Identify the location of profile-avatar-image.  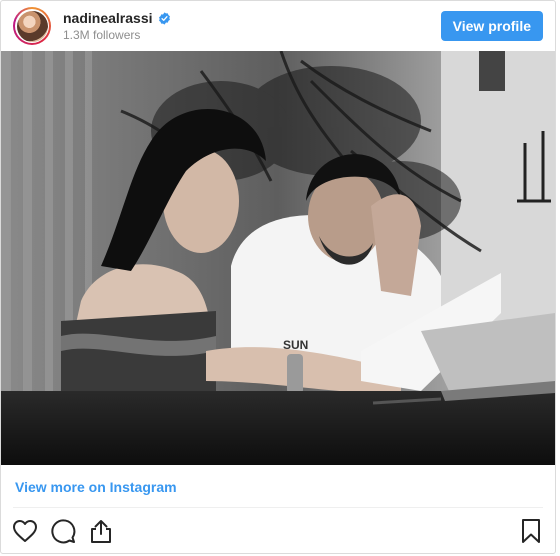
(32, 26).